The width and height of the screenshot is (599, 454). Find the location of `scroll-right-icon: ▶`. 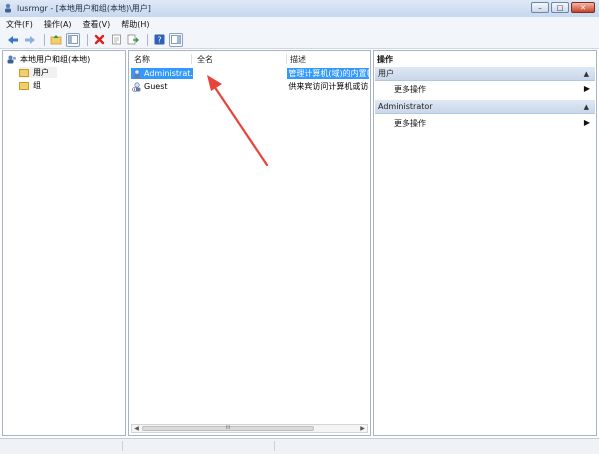

scroll-right-icon: ▶ is located at coordinates (362, 428).